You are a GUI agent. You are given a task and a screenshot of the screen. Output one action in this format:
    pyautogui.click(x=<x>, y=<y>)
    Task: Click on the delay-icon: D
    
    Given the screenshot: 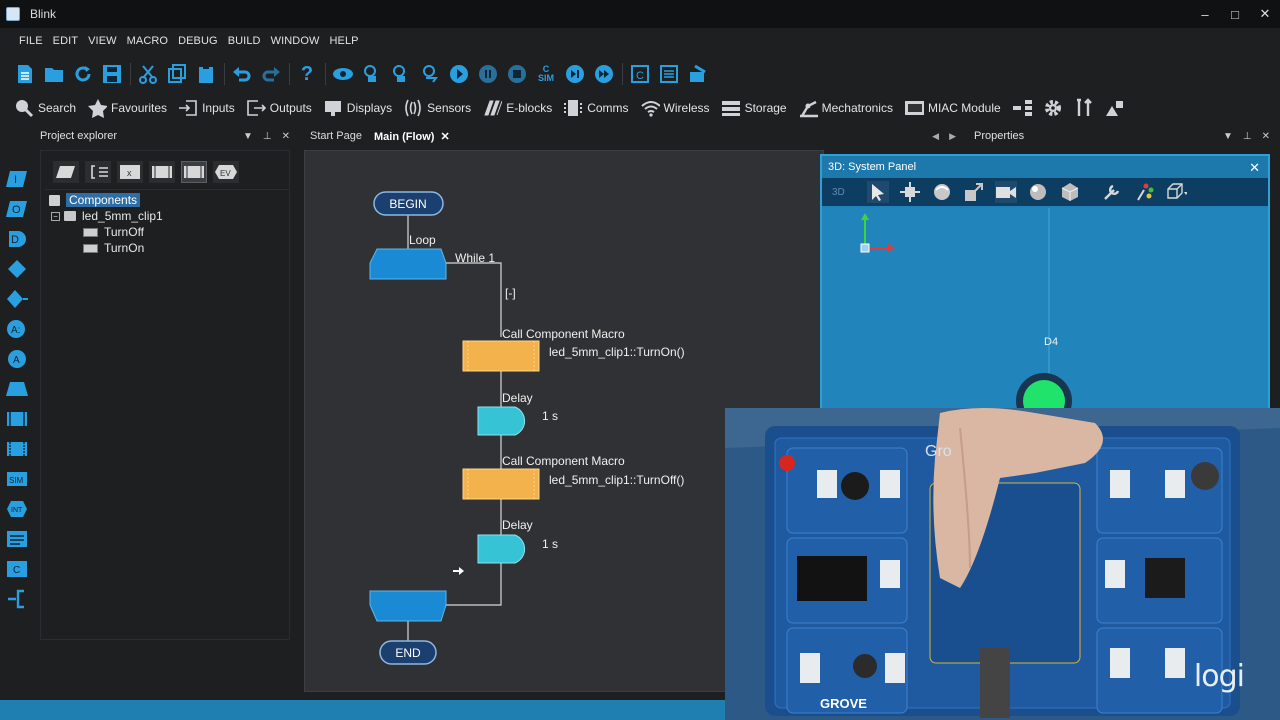 What is the action you would take?
    pyautogui.click(x=17, y=239)
    